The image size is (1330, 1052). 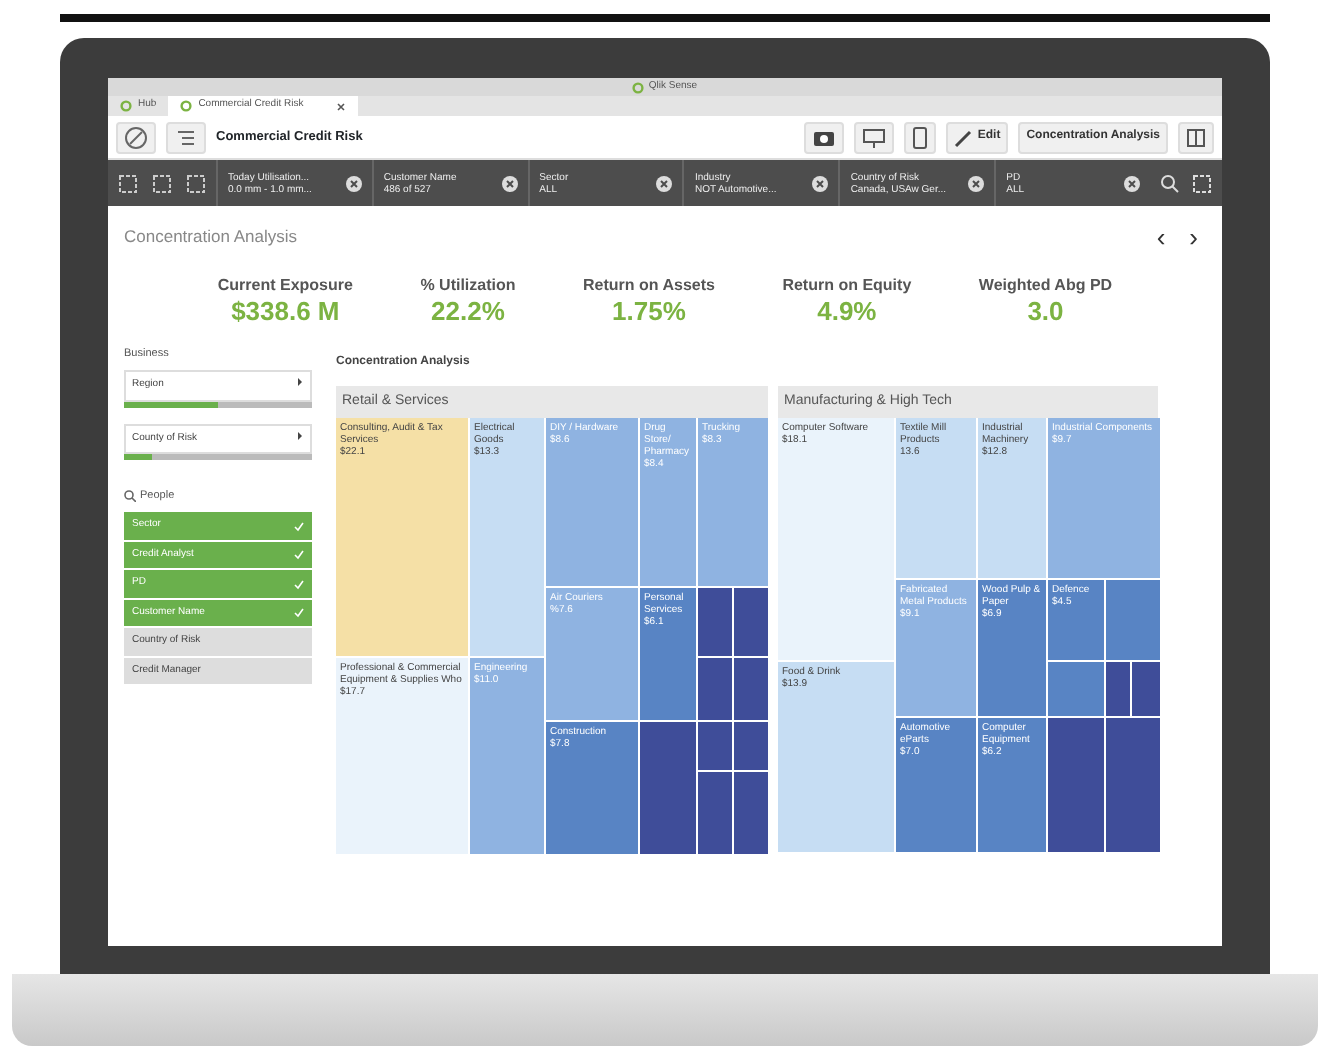 I want to click on kpi-label: Return on Assets, so click(x=649, y=285).